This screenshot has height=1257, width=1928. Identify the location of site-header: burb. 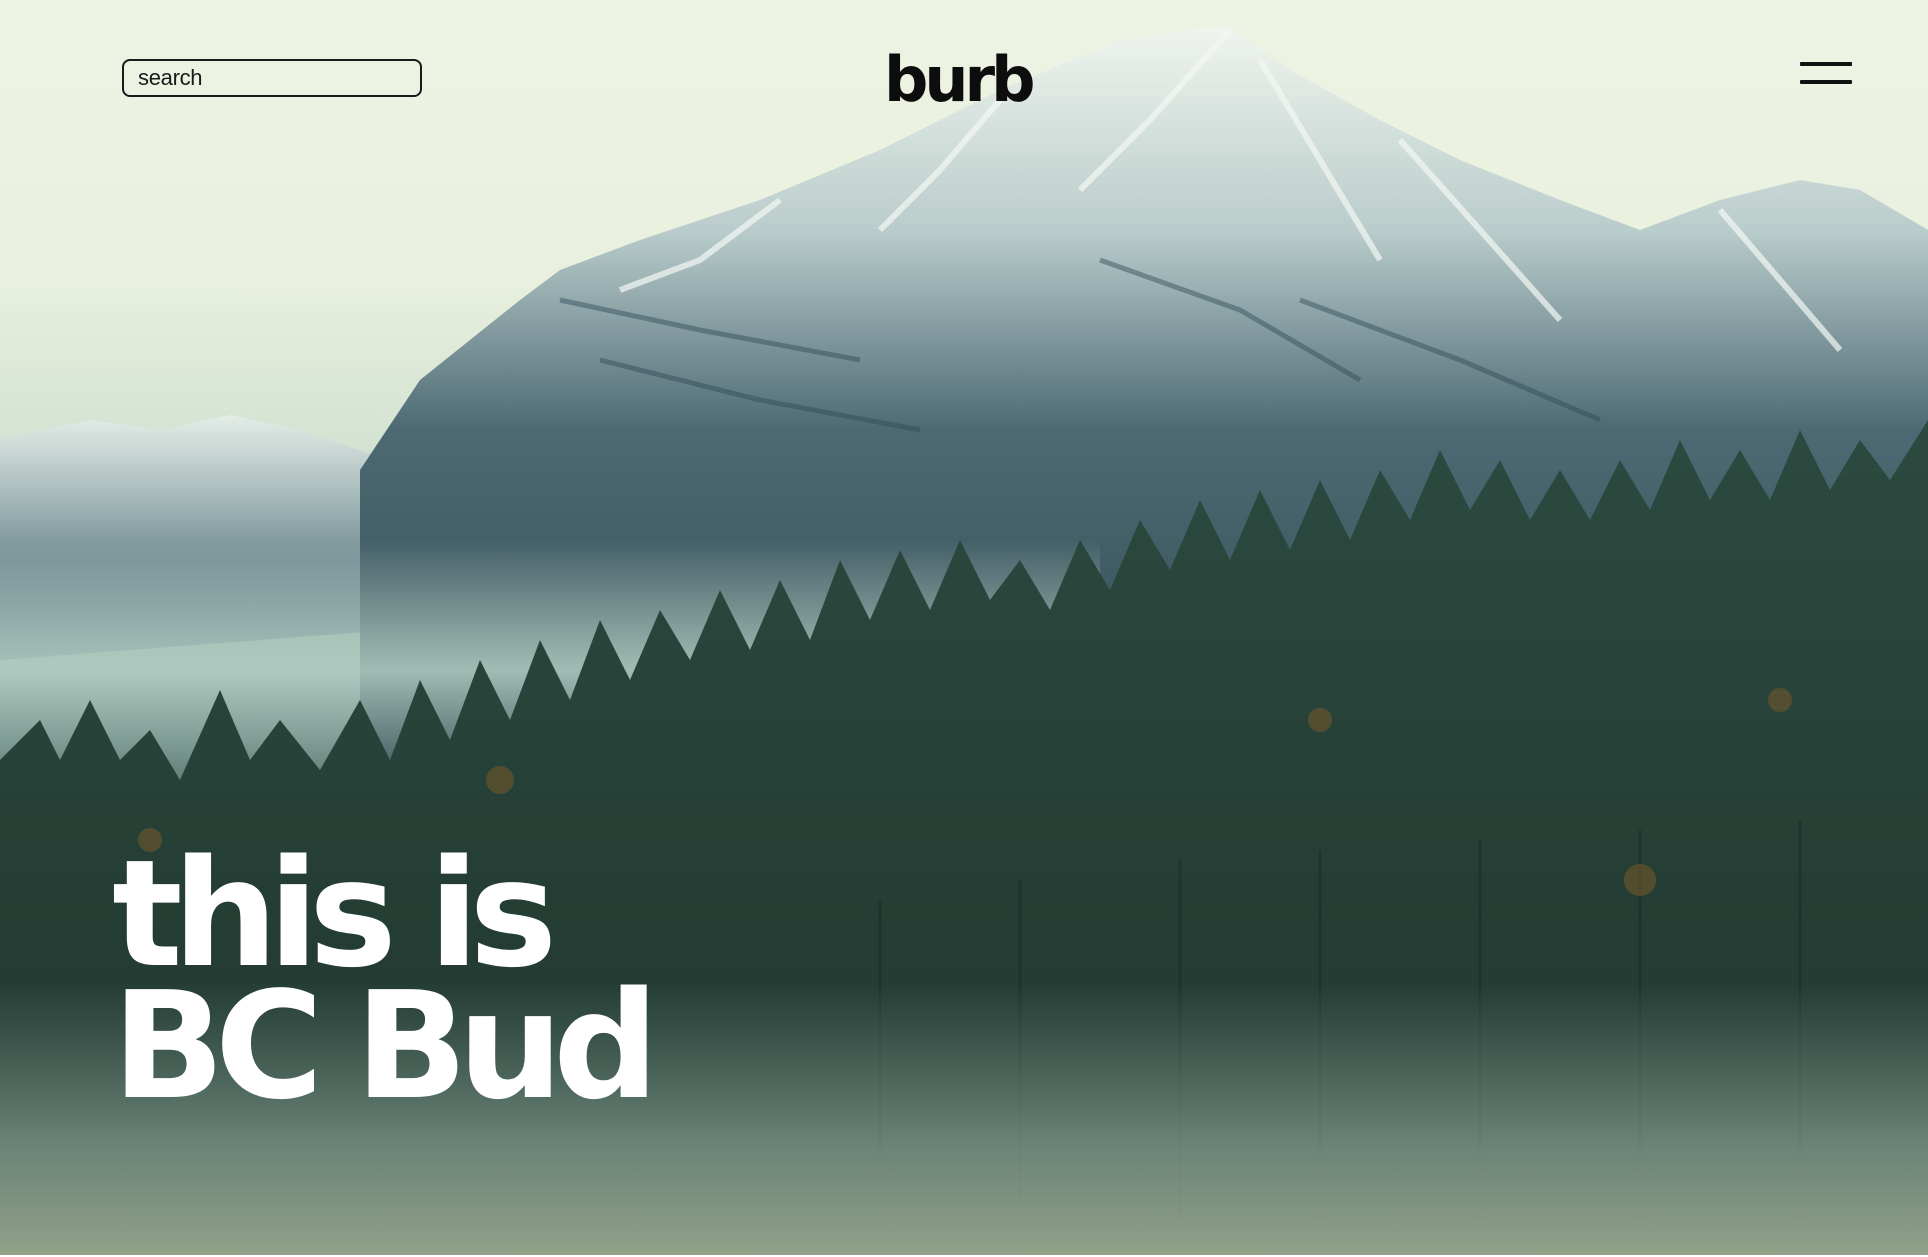
(964, 80).